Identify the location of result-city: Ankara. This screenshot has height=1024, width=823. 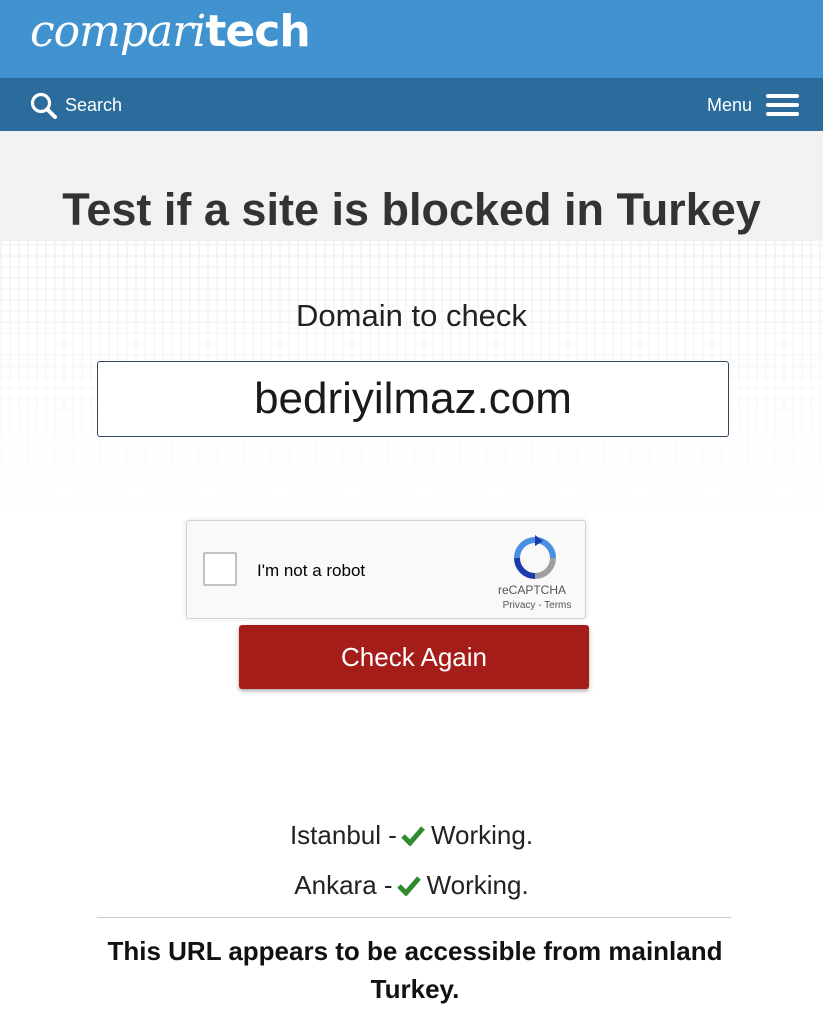
(335, 885).